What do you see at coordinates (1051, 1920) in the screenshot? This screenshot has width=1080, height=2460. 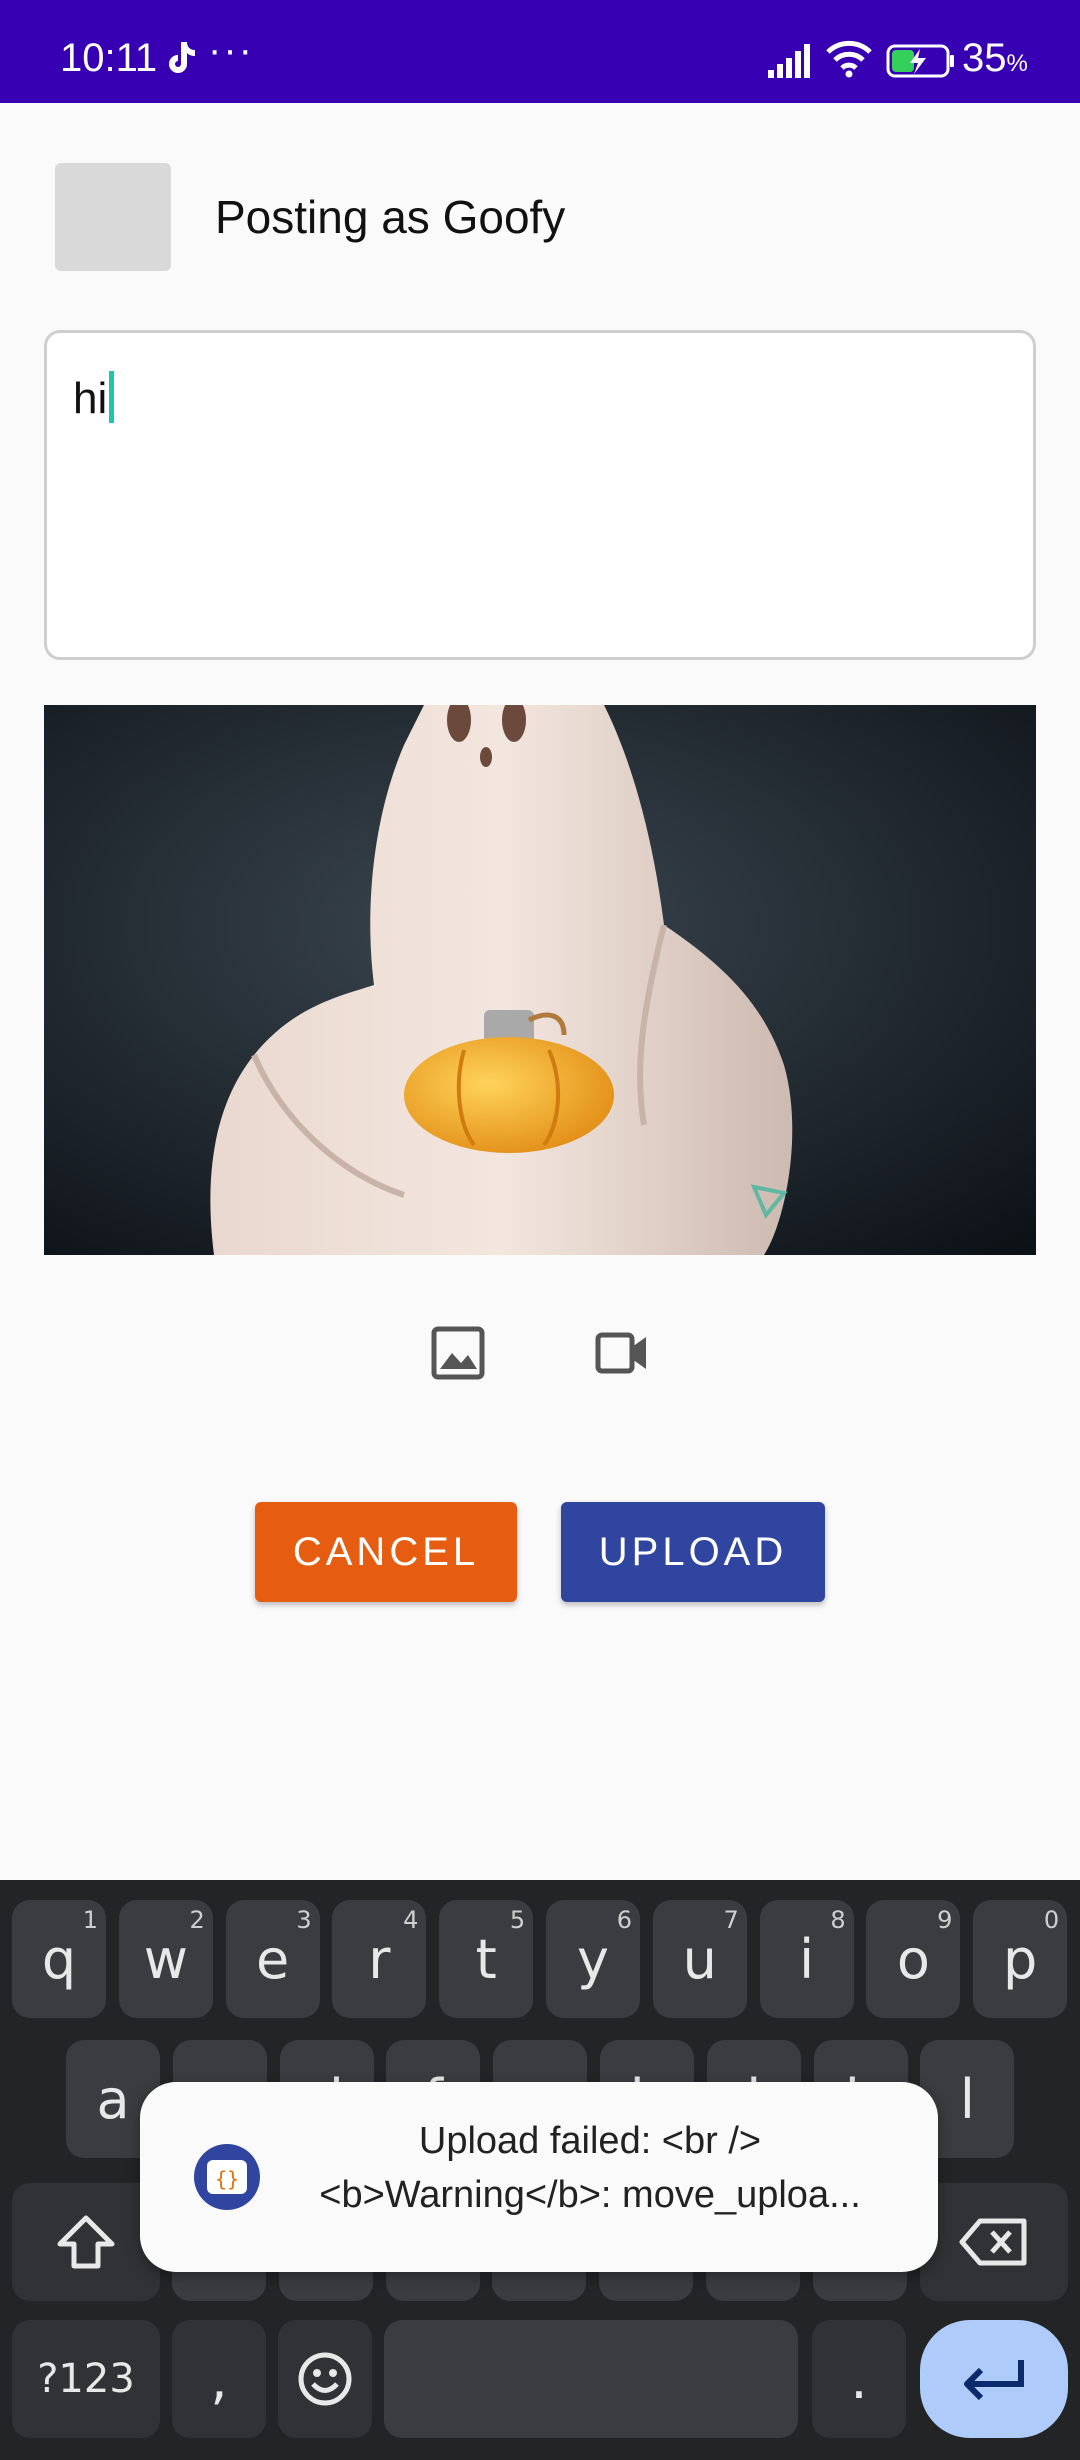 I see `key-hint: 0` at bounding box center [1051, 1920].